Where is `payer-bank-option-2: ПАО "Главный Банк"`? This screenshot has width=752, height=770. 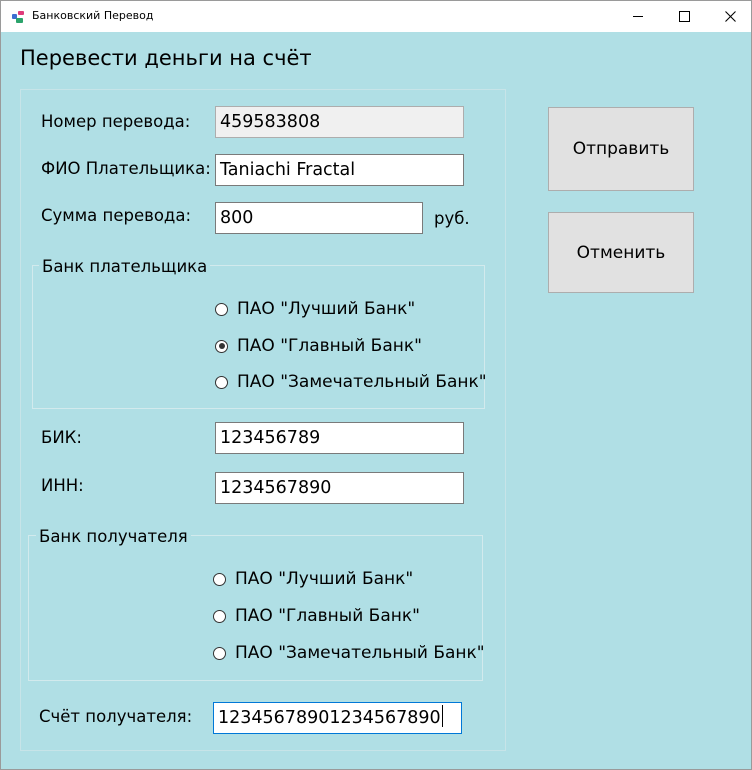 payer-bank-option-2: ПАО "Главный Банк" is located at coordinates (318, 346).